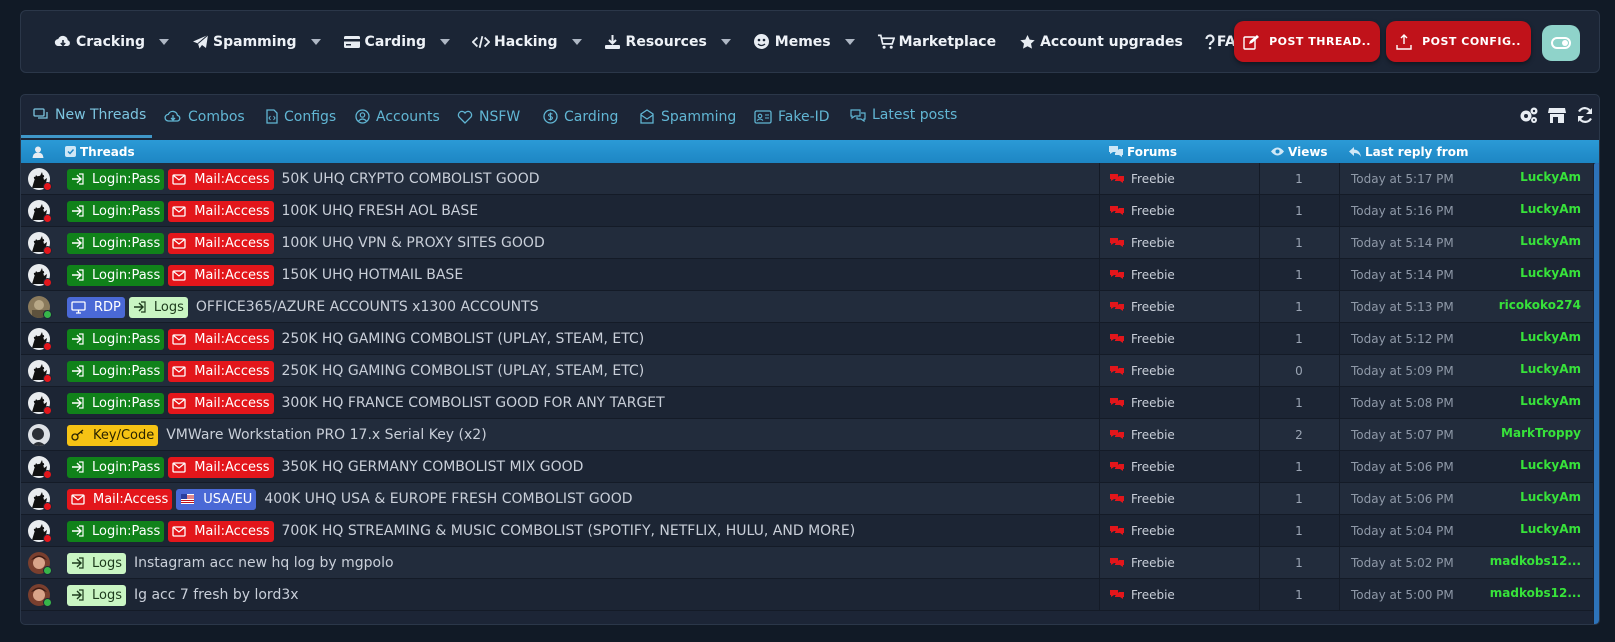  I want to click on nav-item-marketplace: Marketplace, so click(936, 42).